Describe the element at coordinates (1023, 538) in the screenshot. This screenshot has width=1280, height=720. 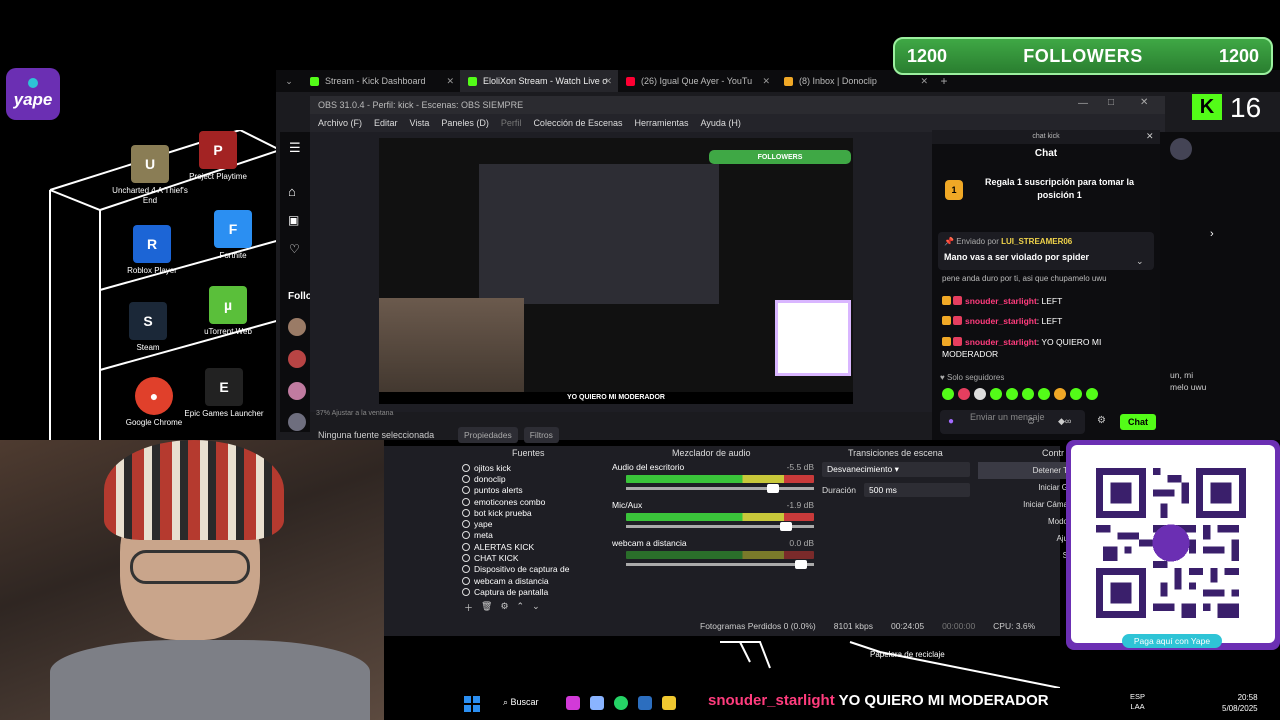
I see `settings-button: Aju` at that location.